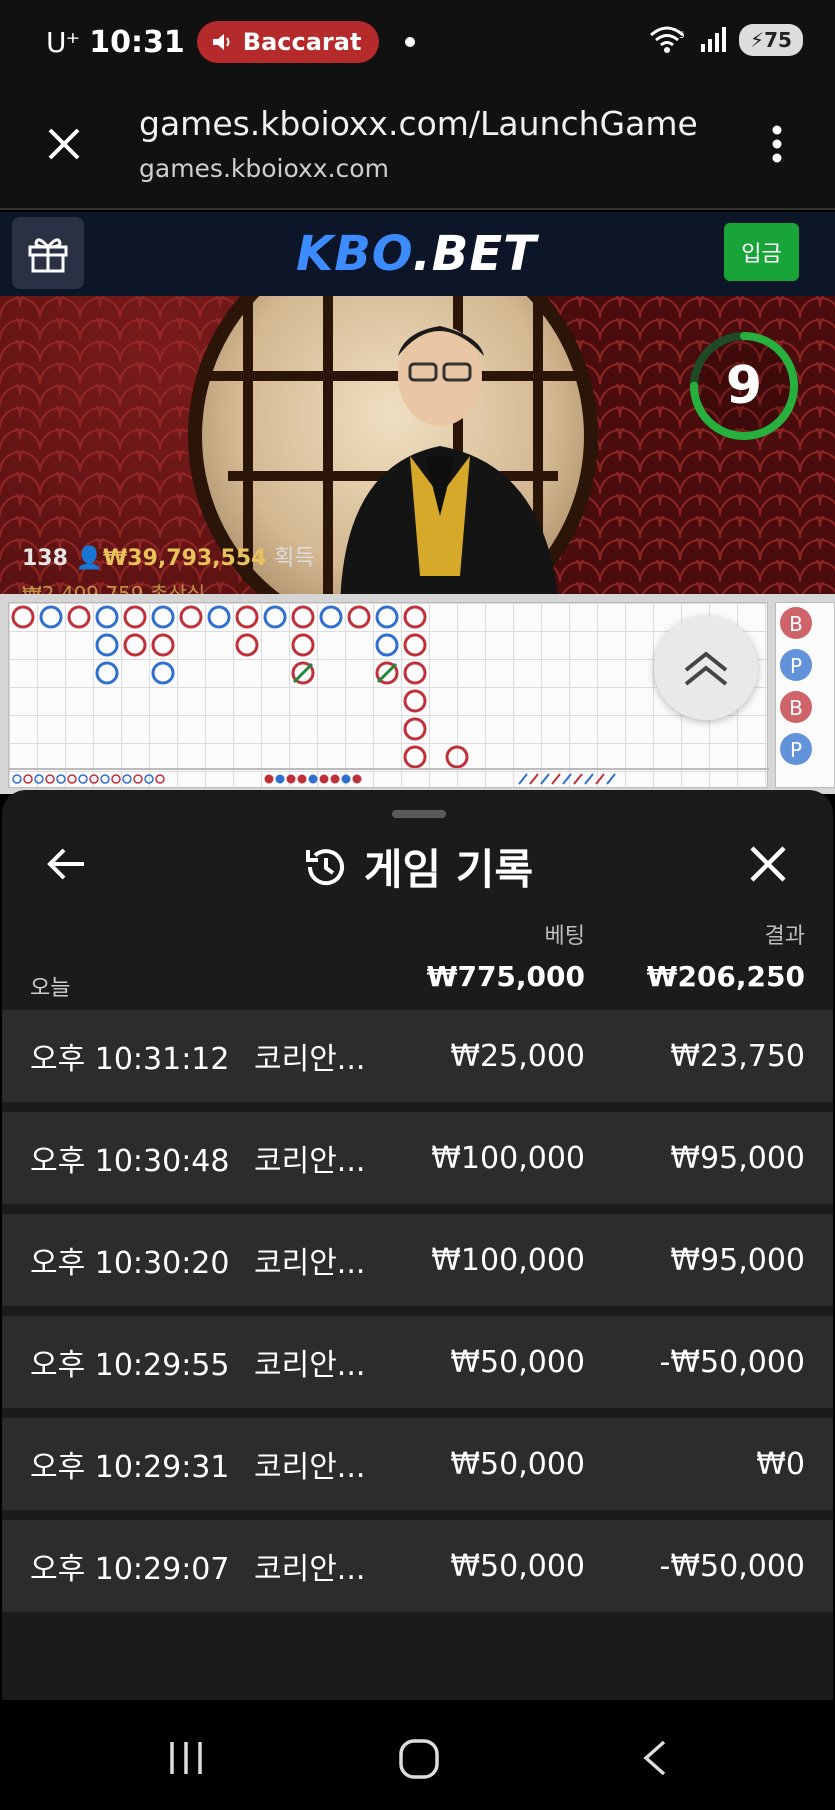 The height and width of the screenshot is (1810, 835). I want to click on back-icon, so click(655, 1758).